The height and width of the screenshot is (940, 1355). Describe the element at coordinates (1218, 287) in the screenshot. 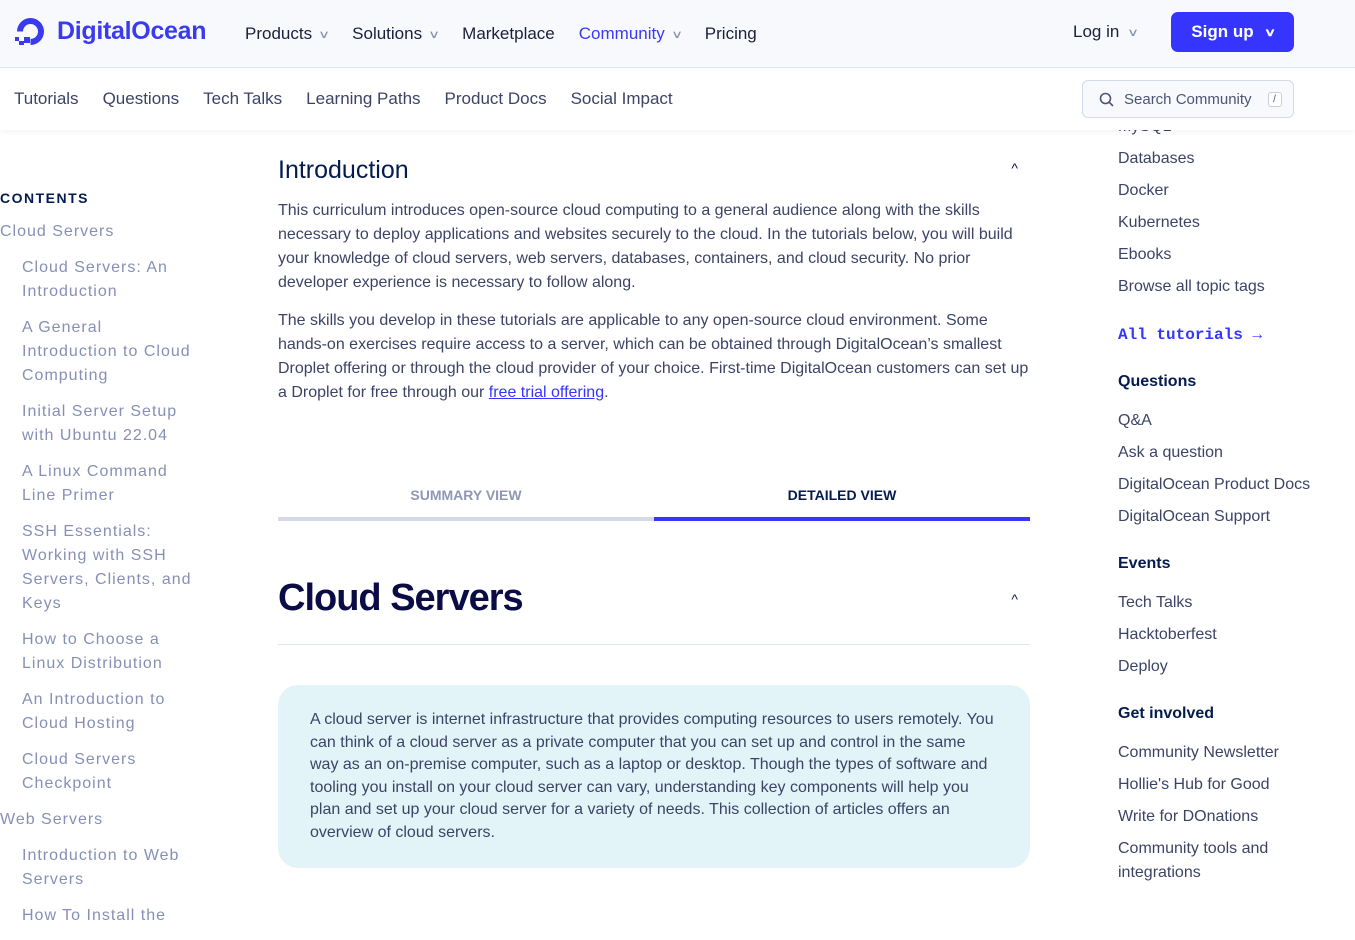

I see `topic-tag-link: Browse all topic tags` at that location.